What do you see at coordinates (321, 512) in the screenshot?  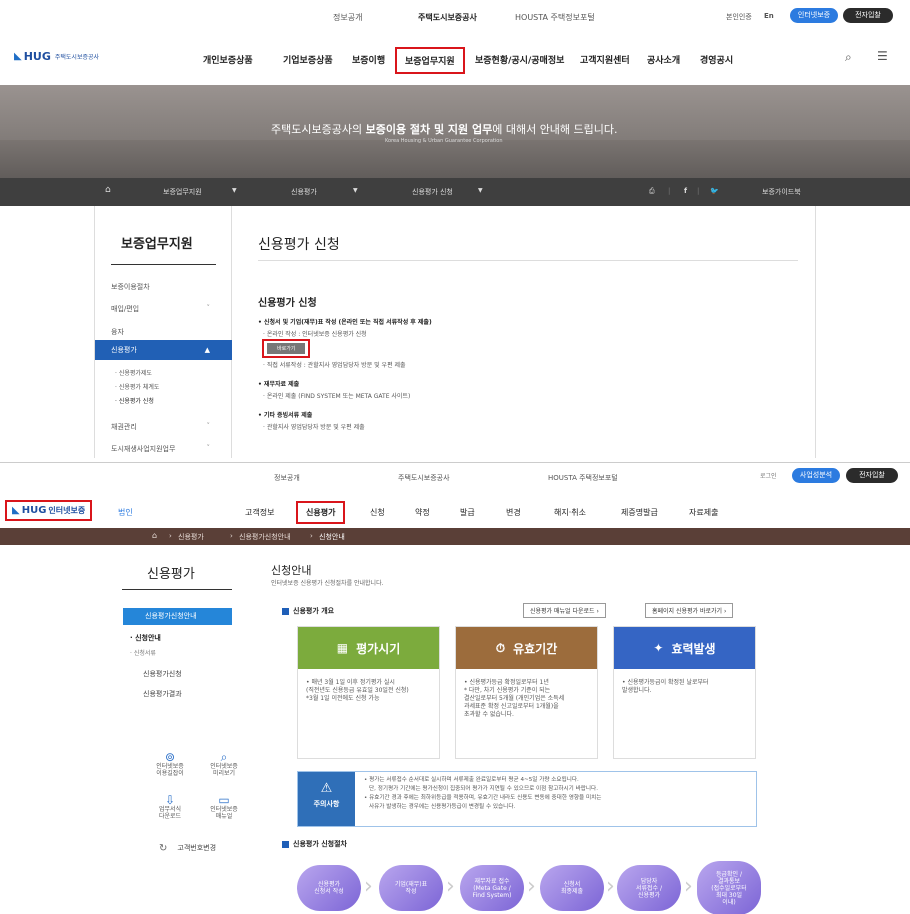 I see `bgnb-credit: 신용평가` at bounding box center [321, 512].